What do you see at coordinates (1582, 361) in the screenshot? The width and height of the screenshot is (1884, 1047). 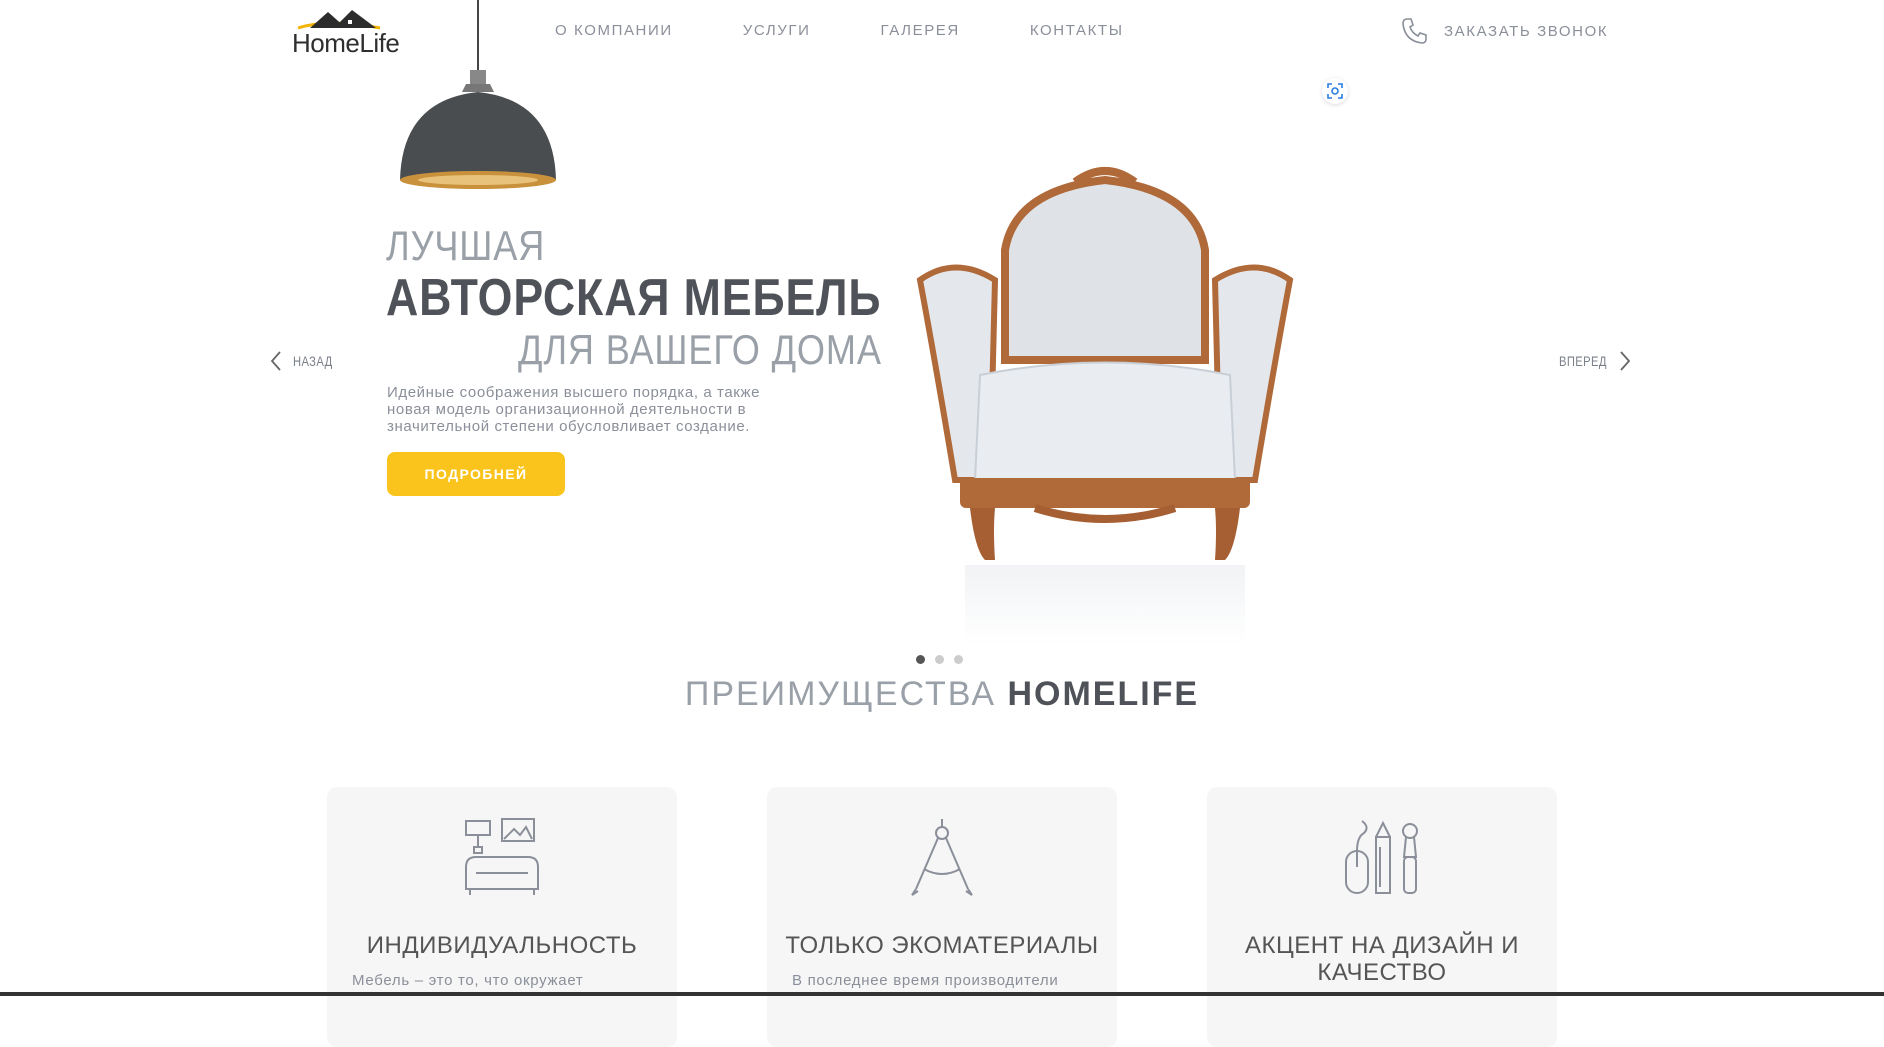 I see `slider-next-label: ВПЕРЕД` at bounding box center [1582, 361].